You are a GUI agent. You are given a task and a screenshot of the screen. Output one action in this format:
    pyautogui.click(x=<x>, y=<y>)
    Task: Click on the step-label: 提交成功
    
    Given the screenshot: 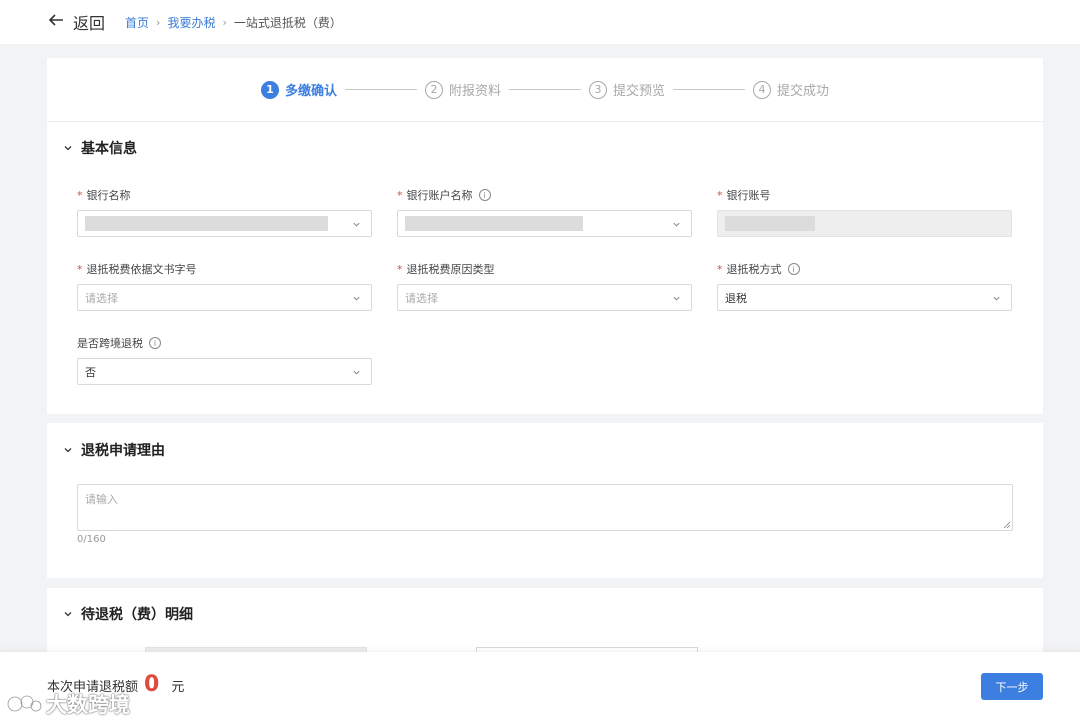 What is the action you would take?
    pyautogui.click(x=803, y=91)
    